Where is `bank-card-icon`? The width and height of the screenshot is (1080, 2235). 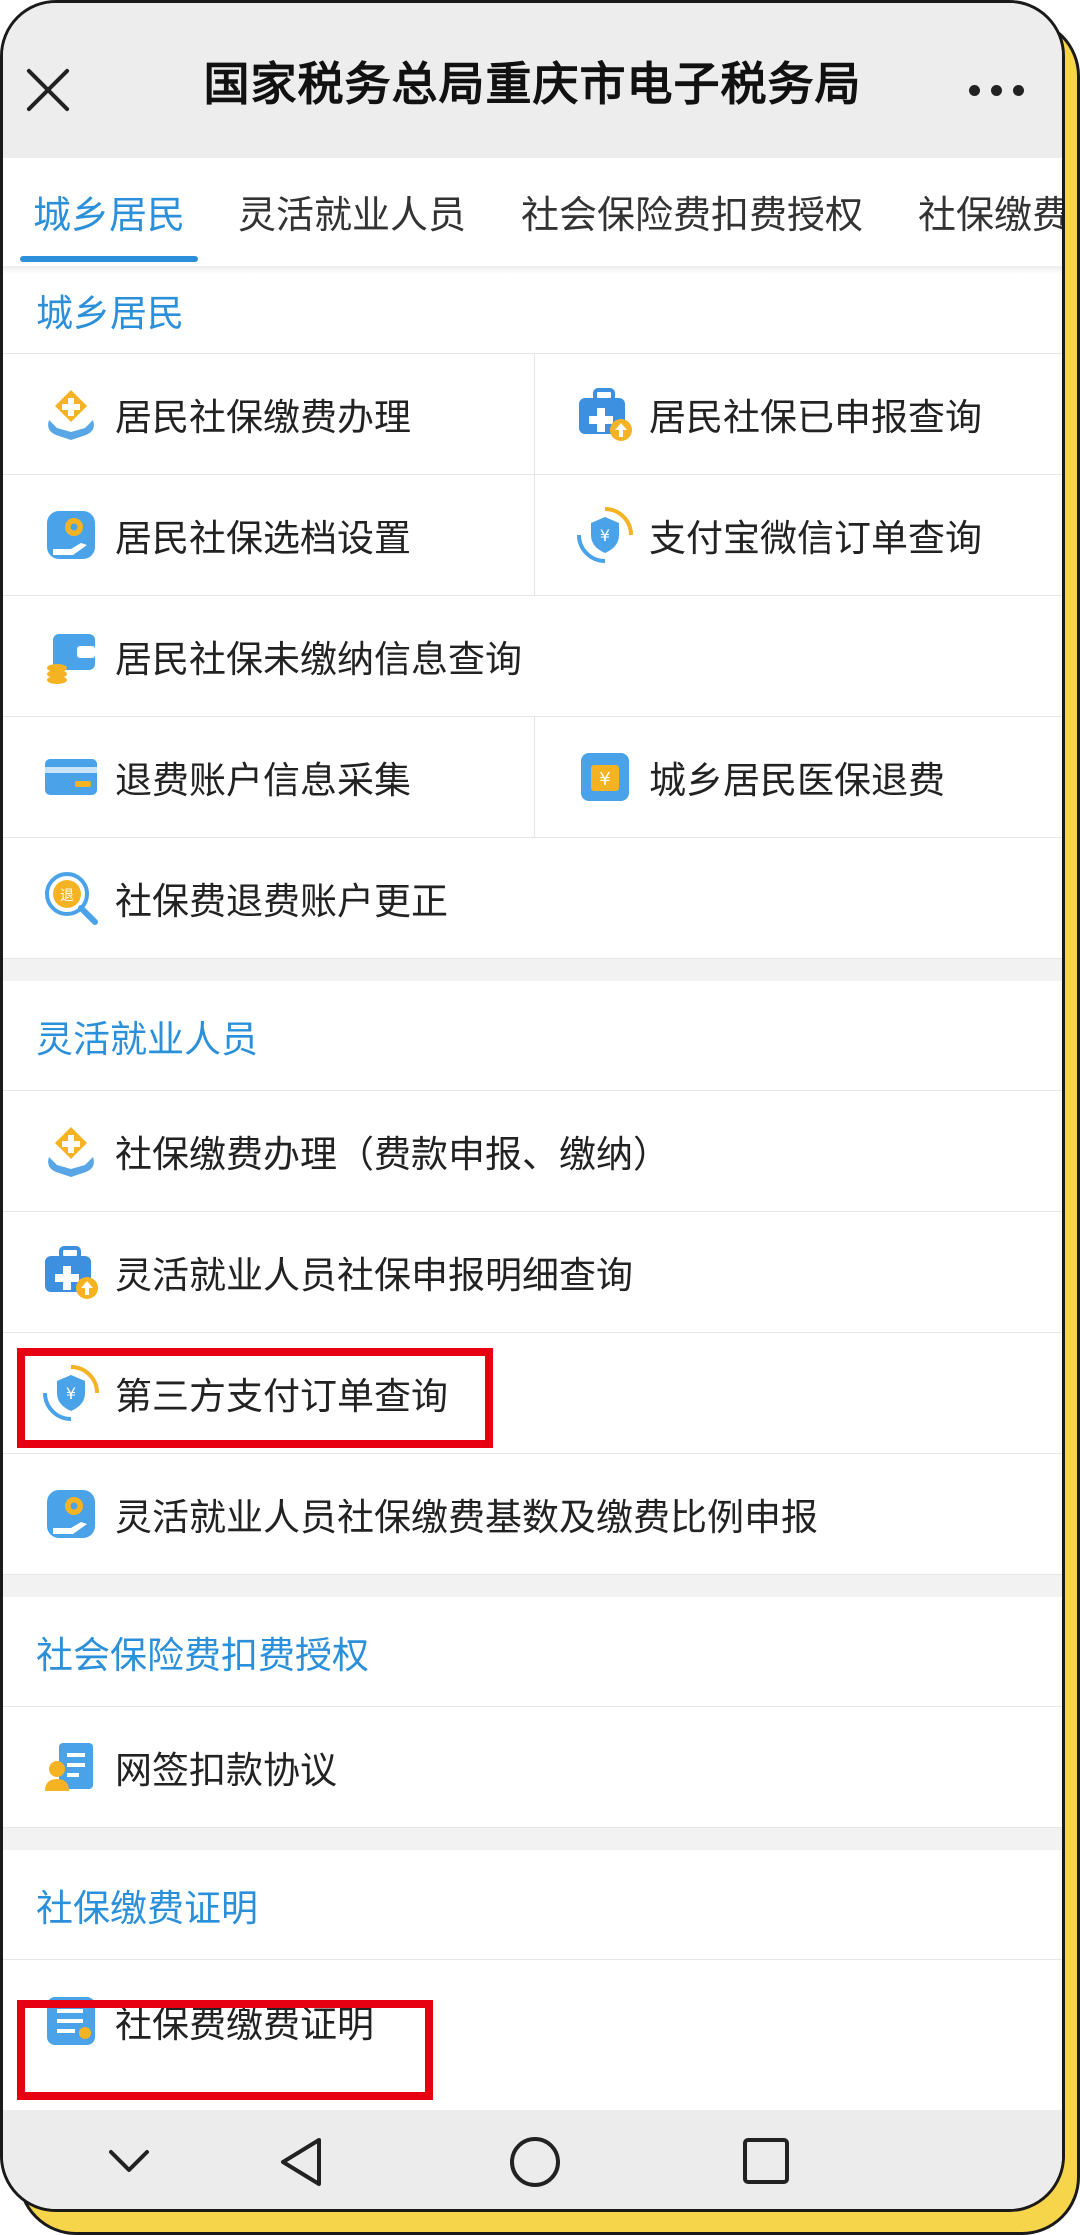 bank-card-icon is located at coordinates (71, 777).